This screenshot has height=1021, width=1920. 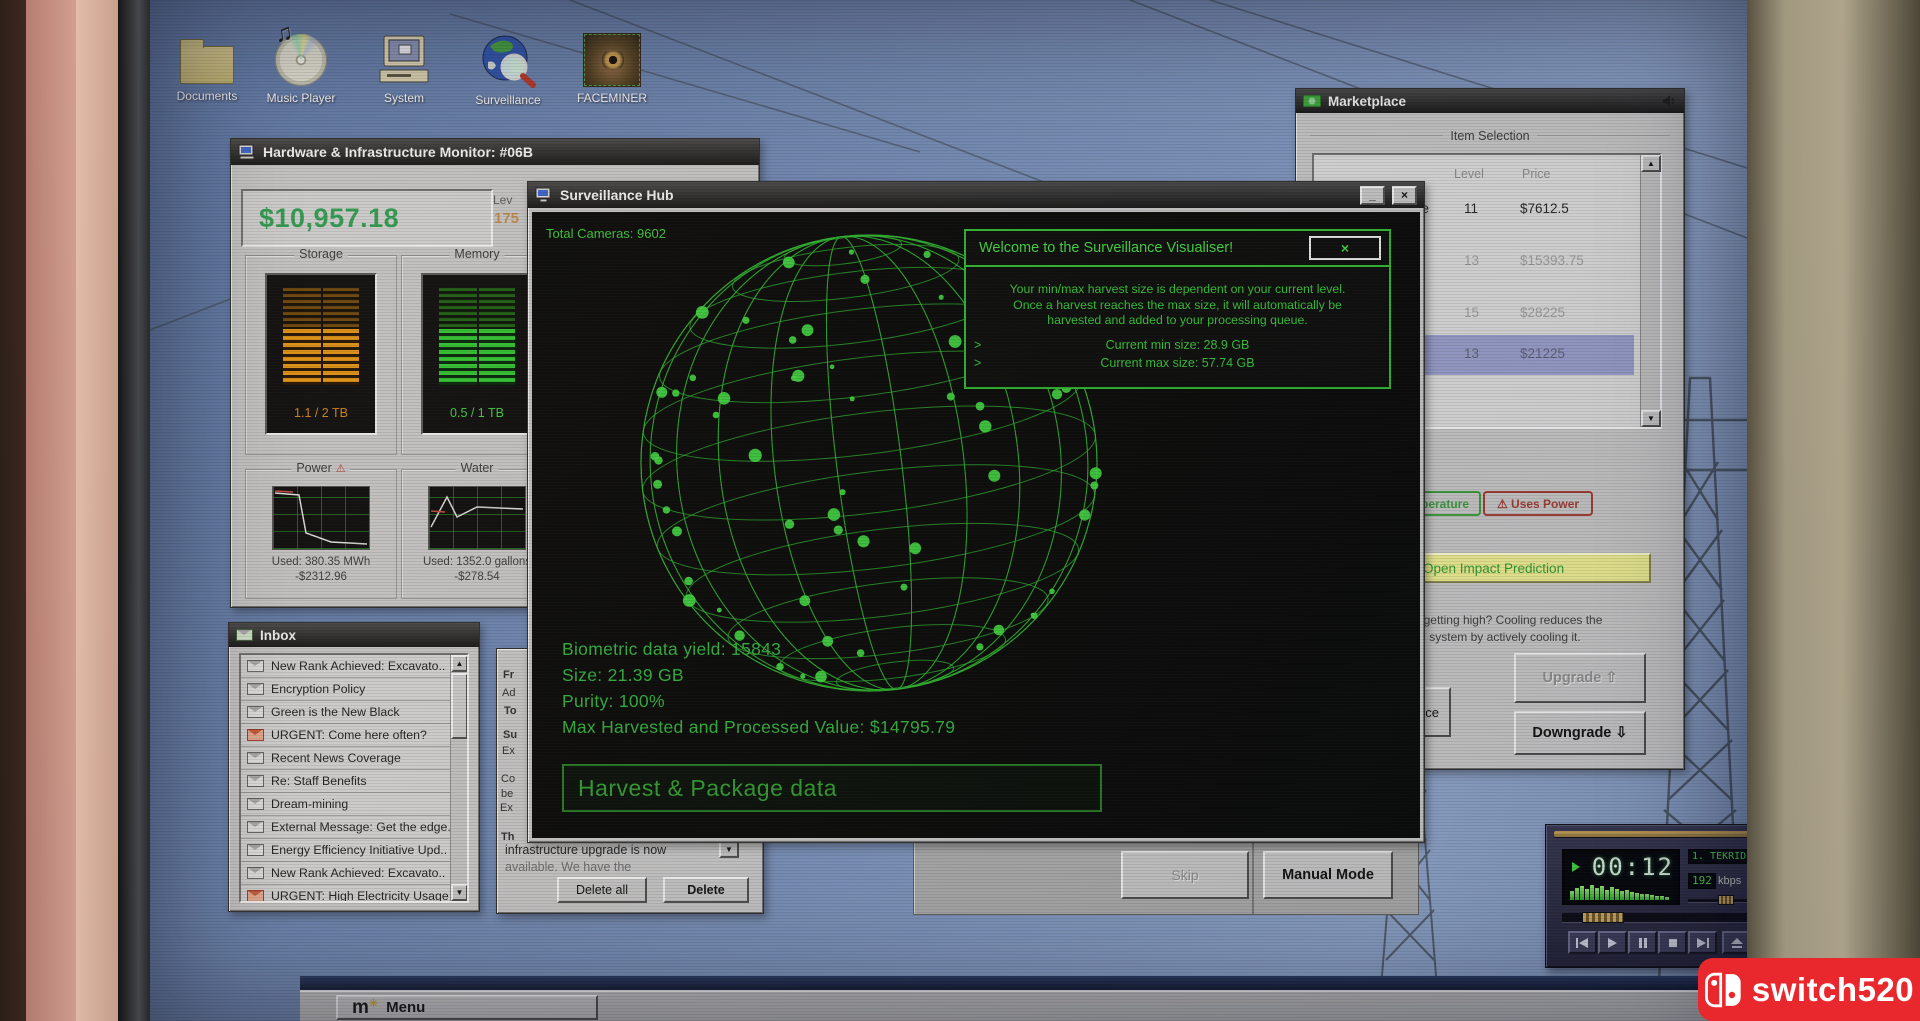 What do you see at coordinates (1531, 568) in the screenshot?
I see `open-impact-prediction-button: Open Impact Prediction` at bounding box center [1531, 568].